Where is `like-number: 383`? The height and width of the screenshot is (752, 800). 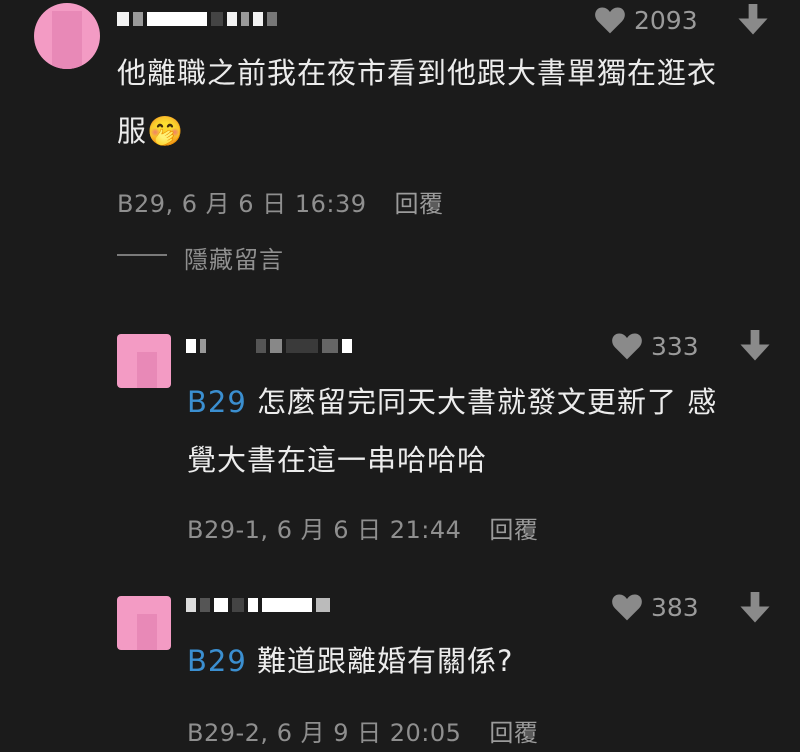 like-number: 383 is located at coordinates (675, 607).